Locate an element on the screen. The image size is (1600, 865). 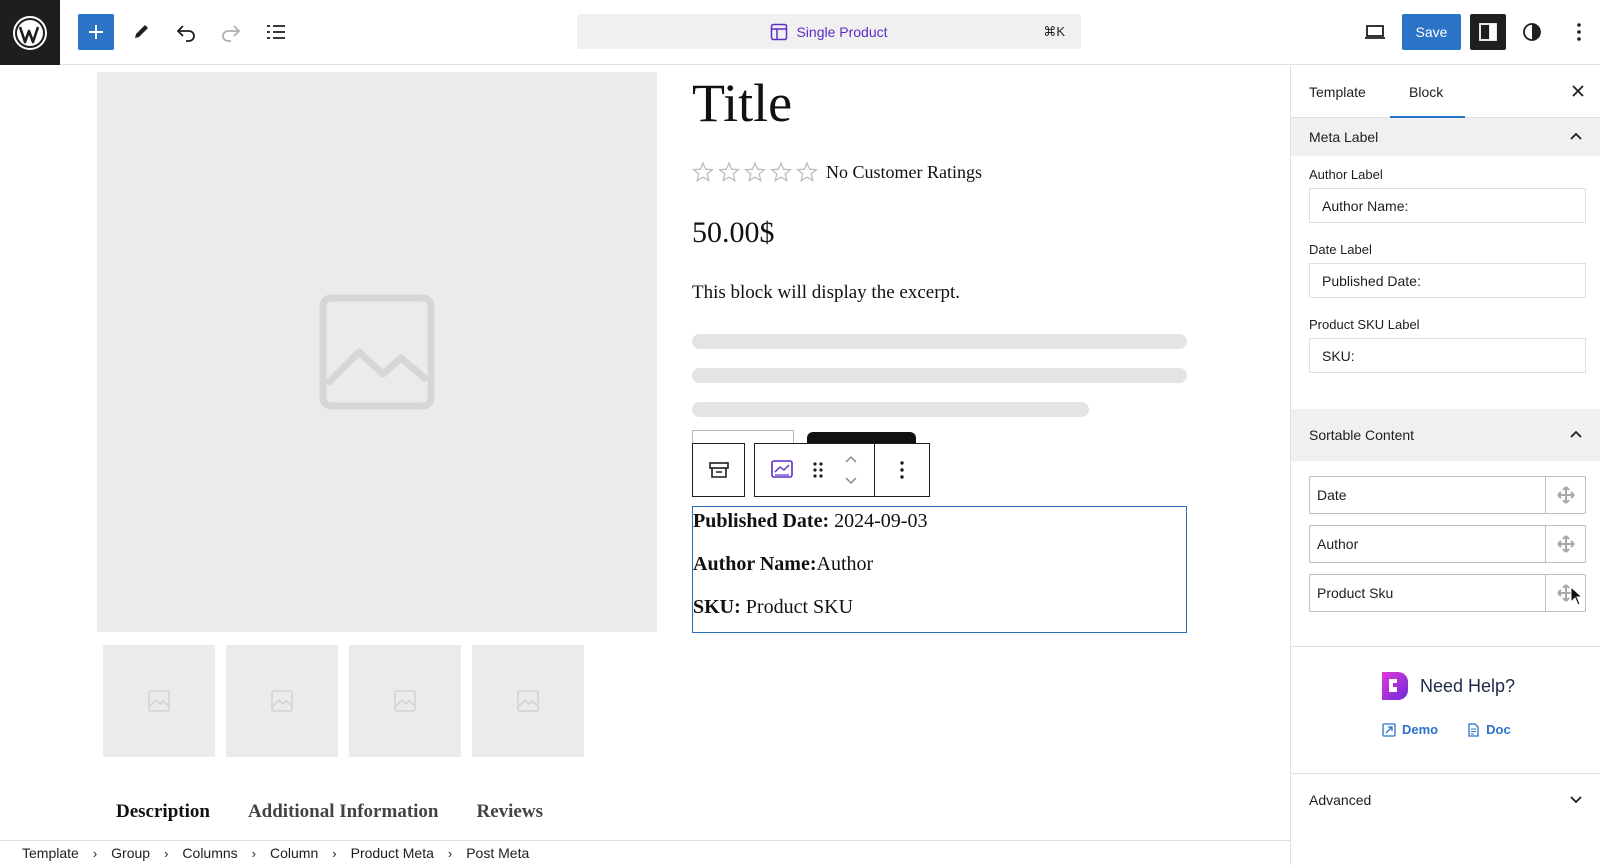
chevron-down-icon is located at coordinates (1576, 800).